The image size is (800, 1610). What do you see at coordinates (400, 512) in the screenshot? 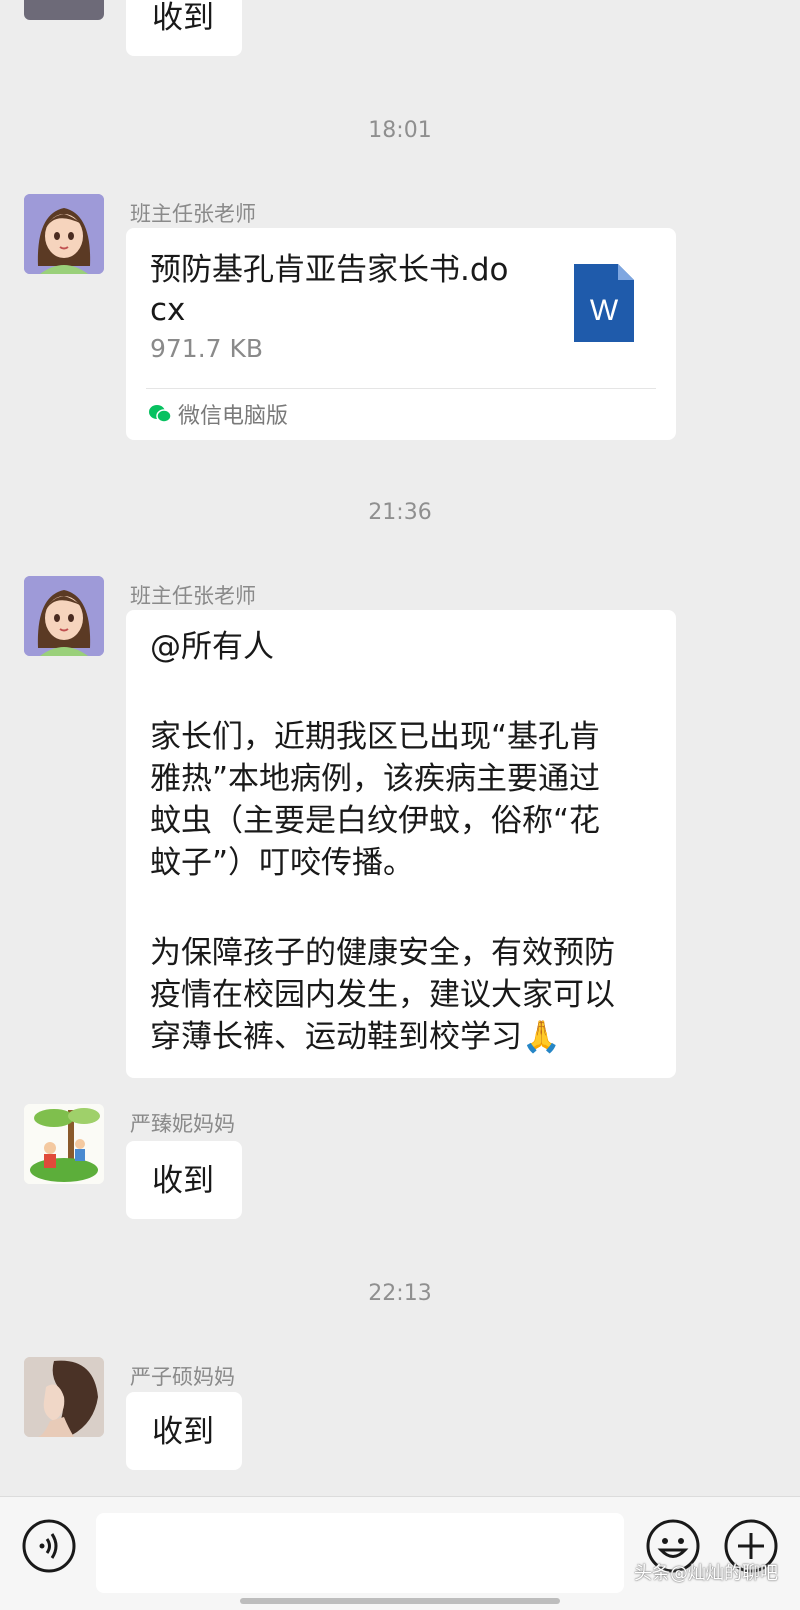
I see `timestamp: 21:36` at bounding box center [400, 512].